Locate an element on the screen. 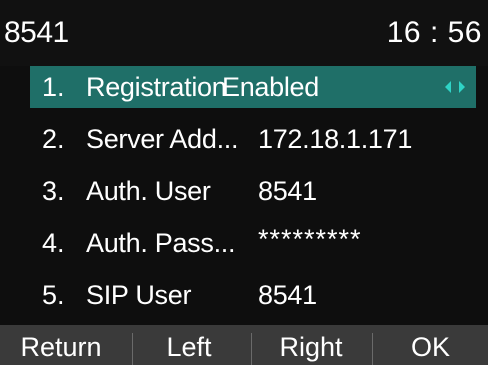  menu-item-index: 3. is located at coordinates (53, 191).